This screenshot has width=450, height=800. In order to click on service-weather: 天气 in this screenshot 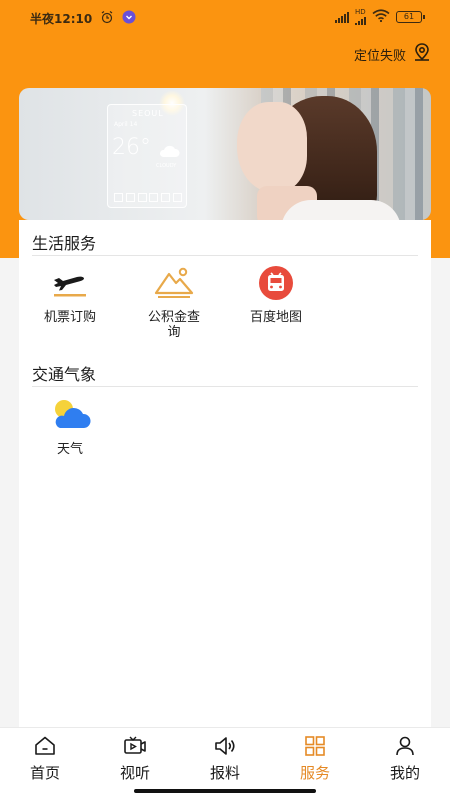, I will do `click(70, 427)`.